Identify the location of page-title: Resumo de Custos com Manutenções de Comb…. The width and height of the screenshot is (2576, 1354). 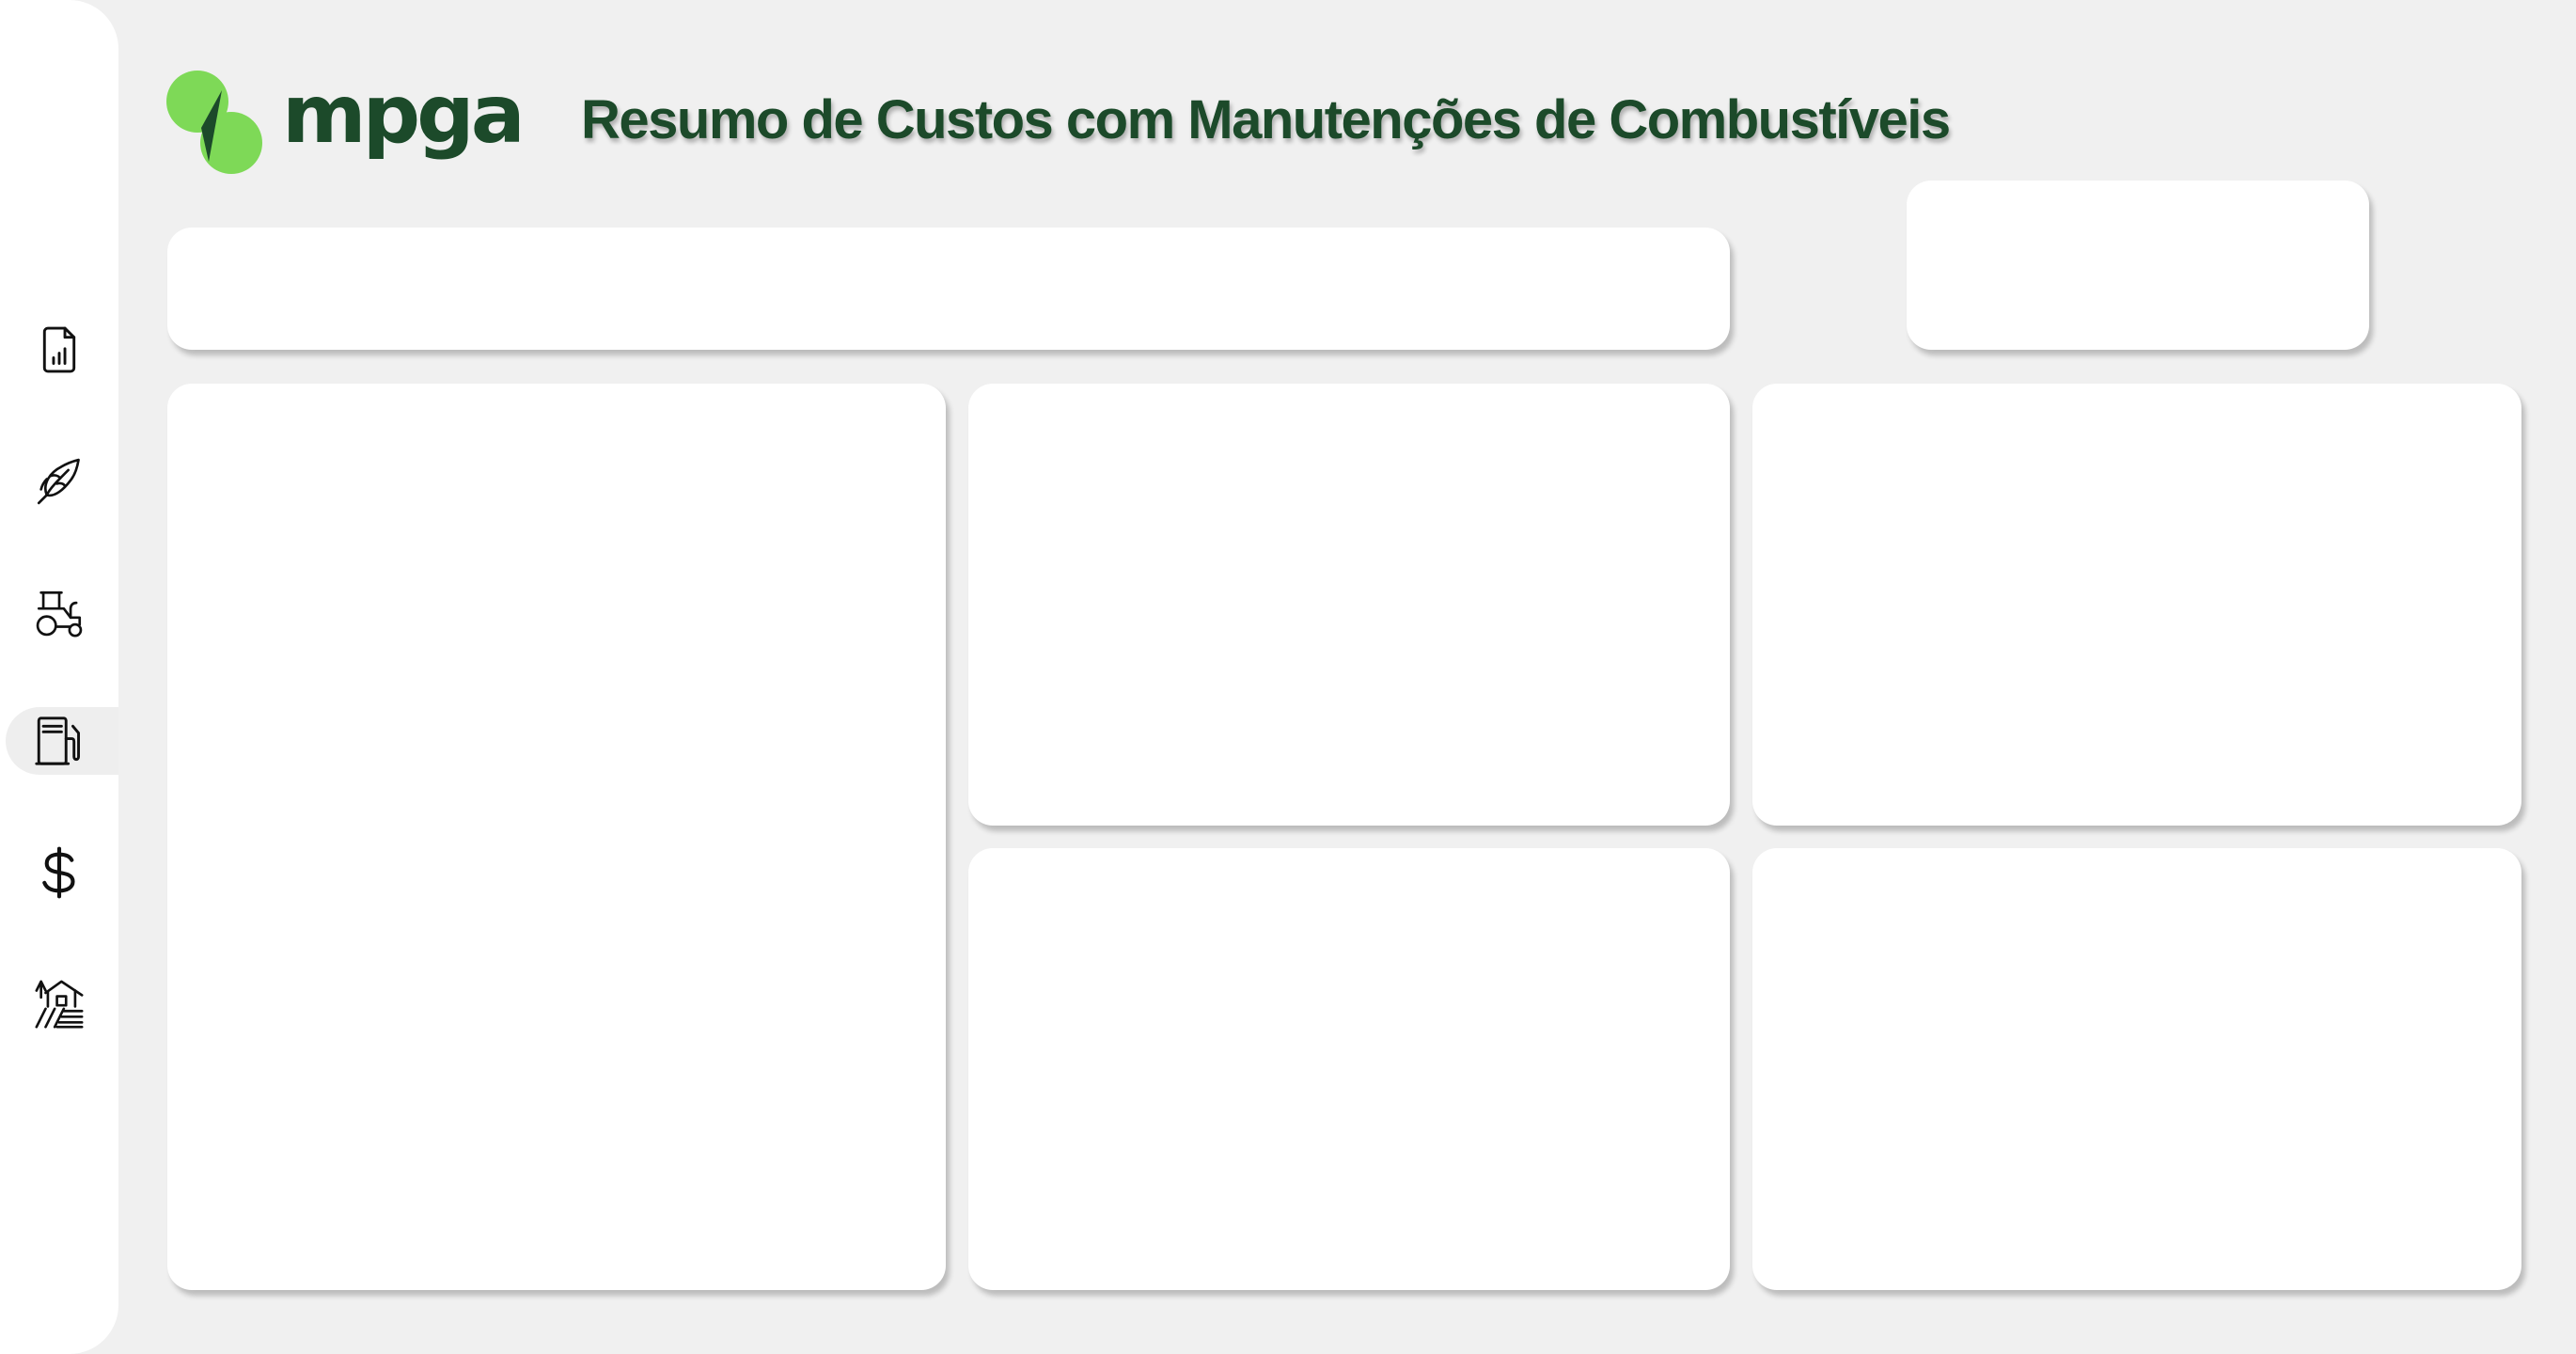
(1266, 119).